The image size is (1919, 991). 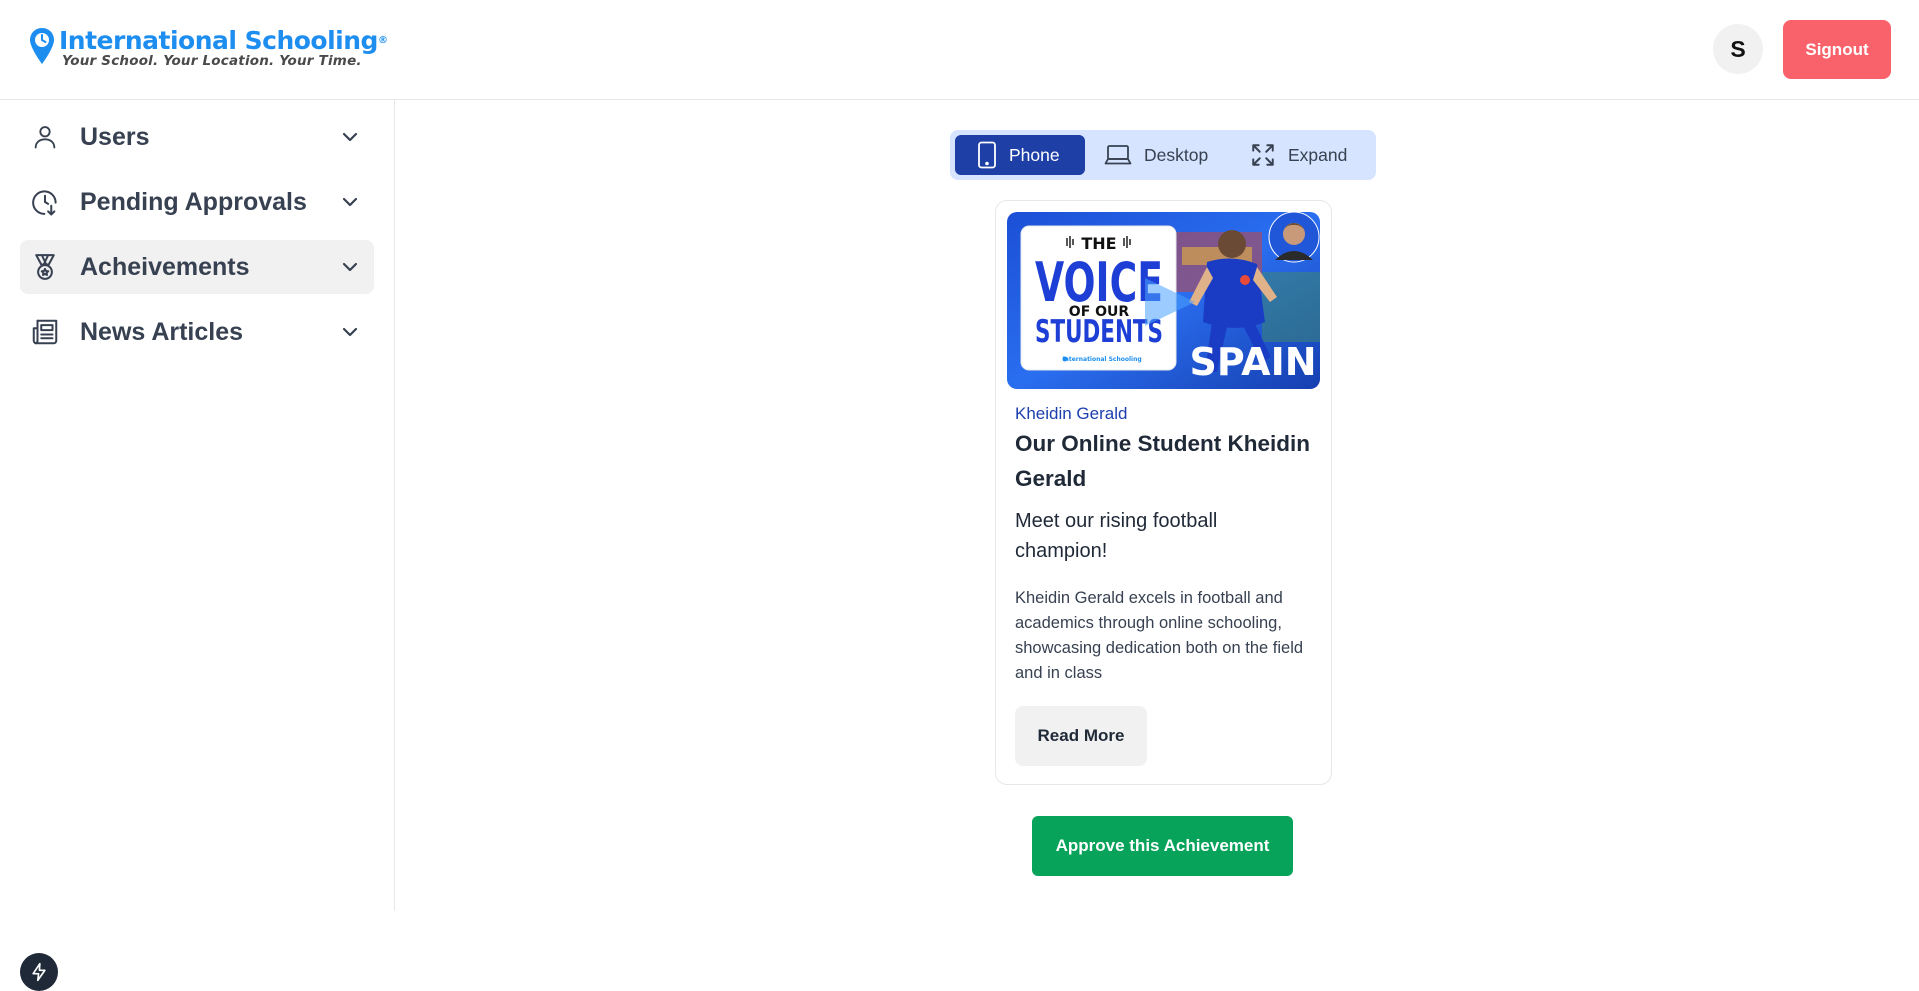 What do you see at coordinates (1162, 846) in the screenshot?
I see `approve-achievement-button: Approve this Achievement` at bounding box center [1162, 846].